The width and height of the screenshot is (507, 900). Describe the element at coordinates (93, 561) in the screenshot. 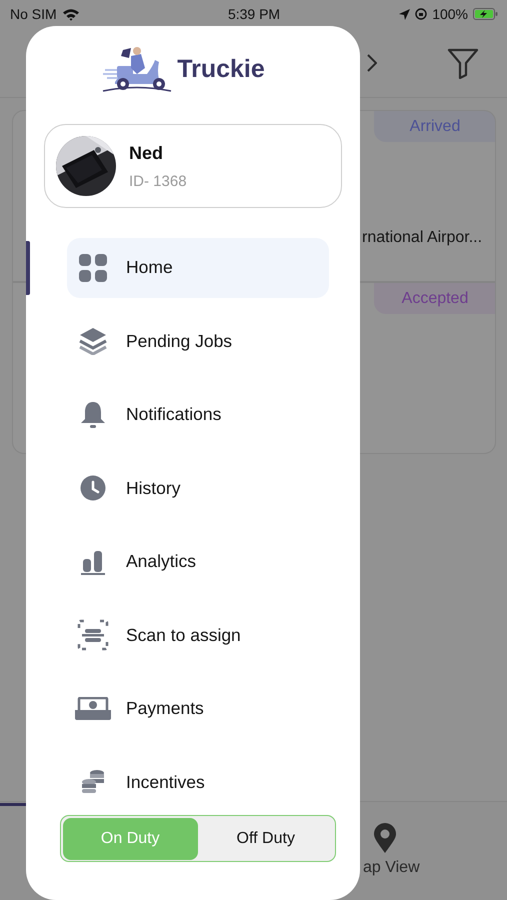

I see `bar-chart-icon` at that location.